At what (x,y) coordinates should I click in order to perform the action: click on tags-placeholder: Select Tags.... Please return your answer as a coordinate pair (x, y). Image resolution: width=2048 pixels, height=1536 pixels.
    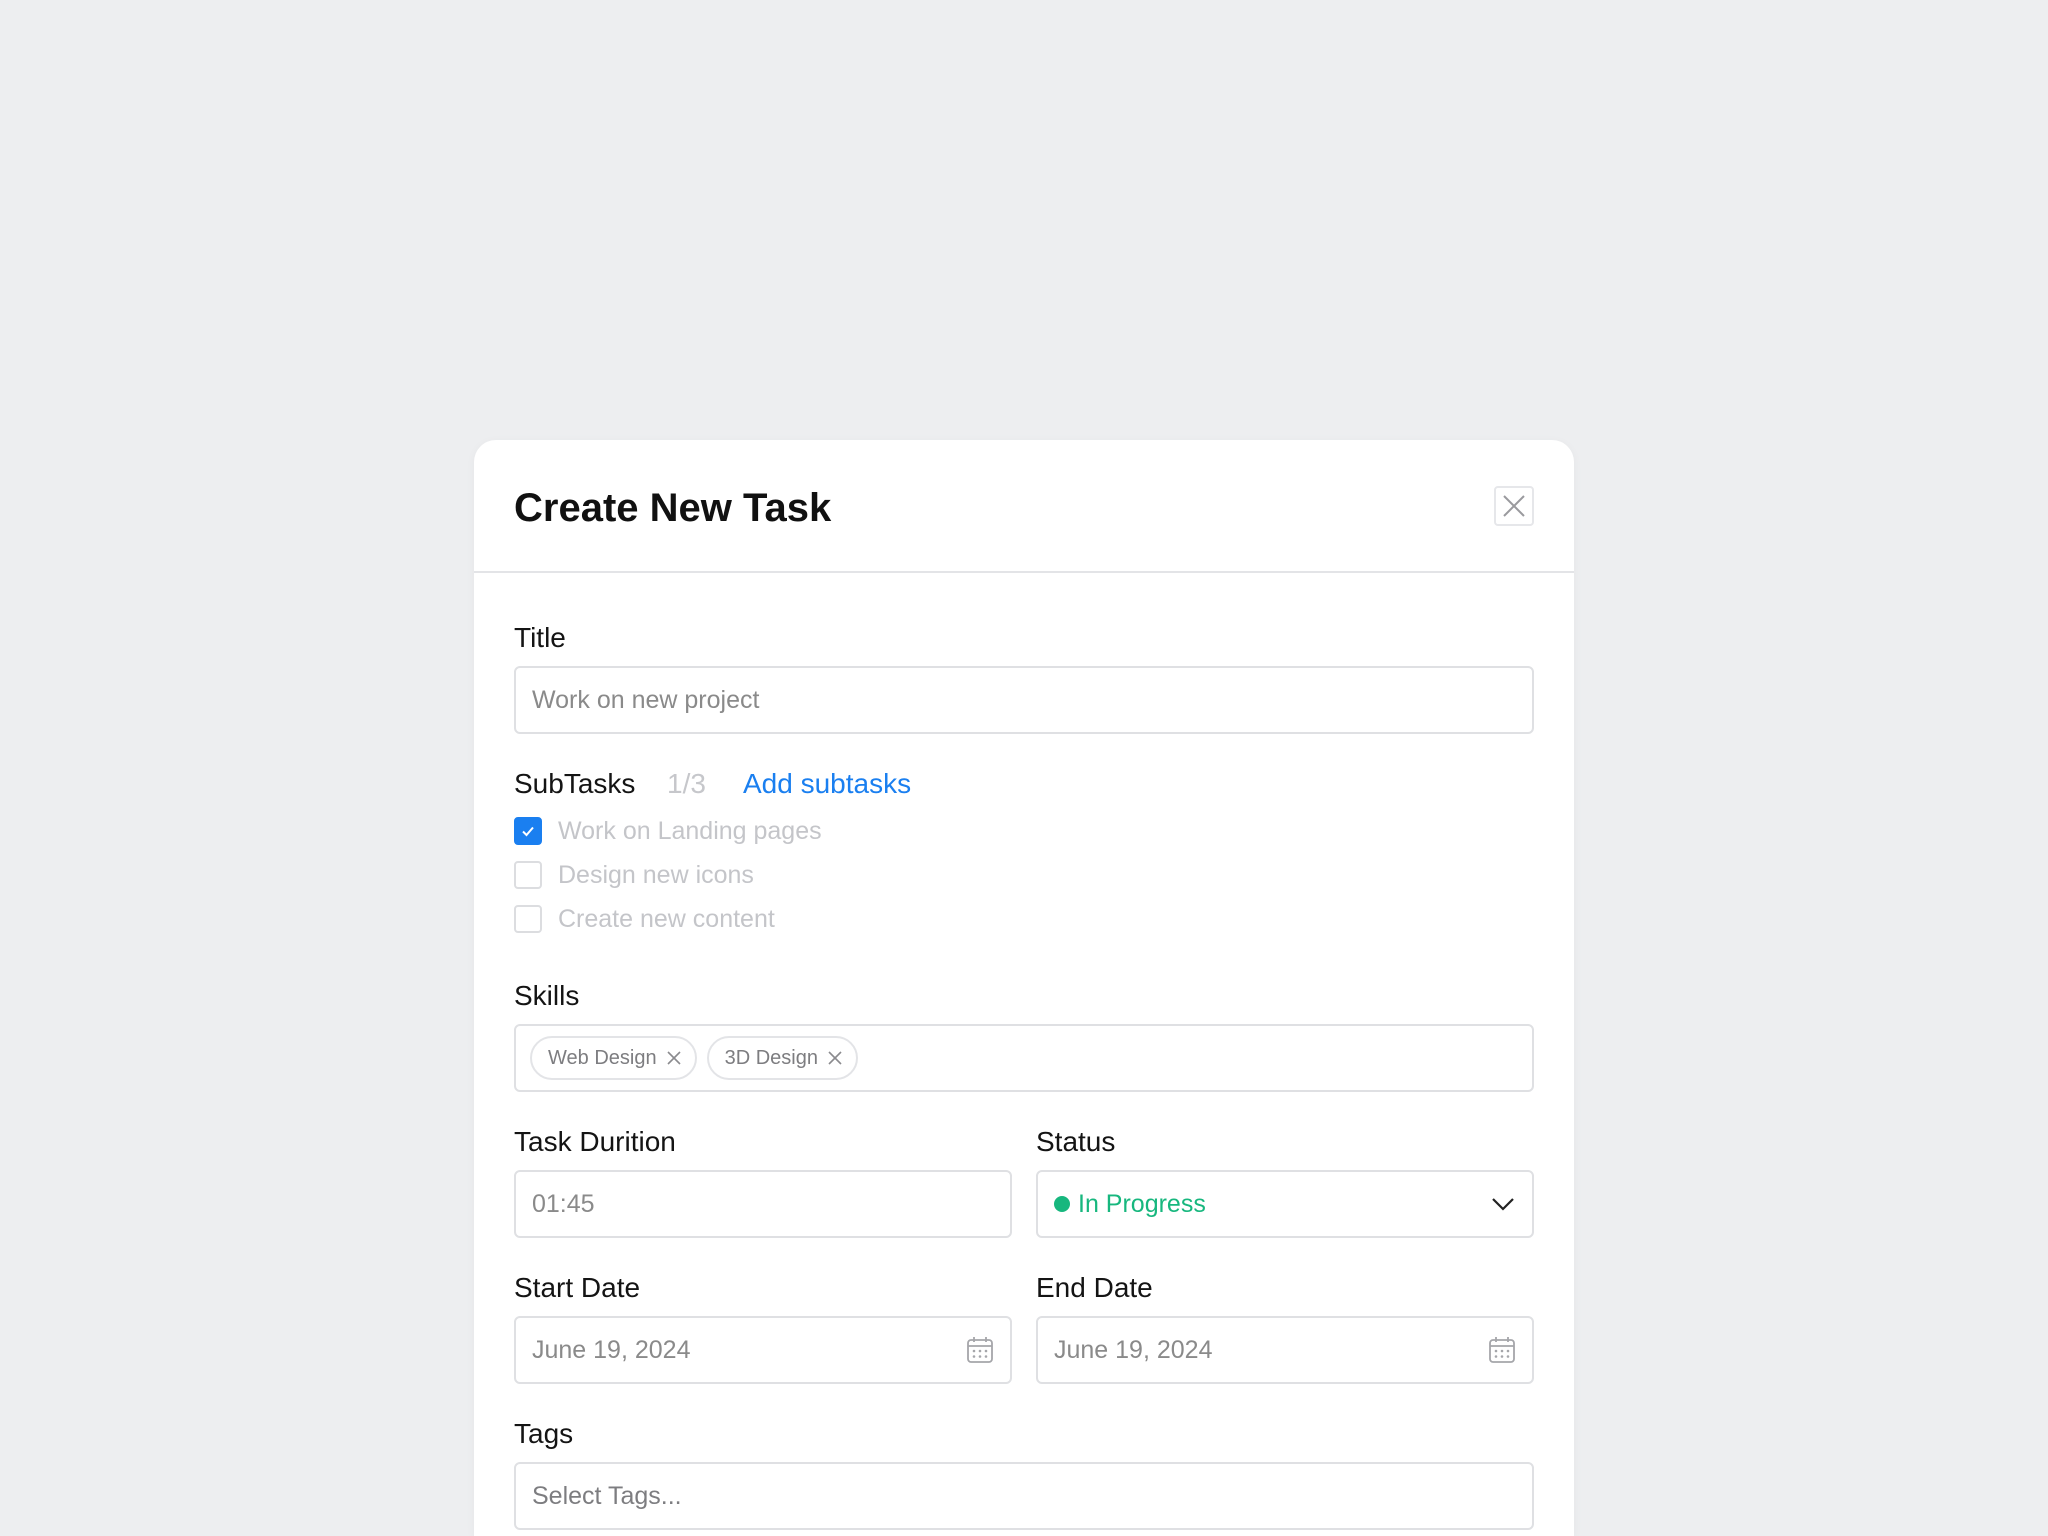
    Looking at the image, I should click on (607, 1495).